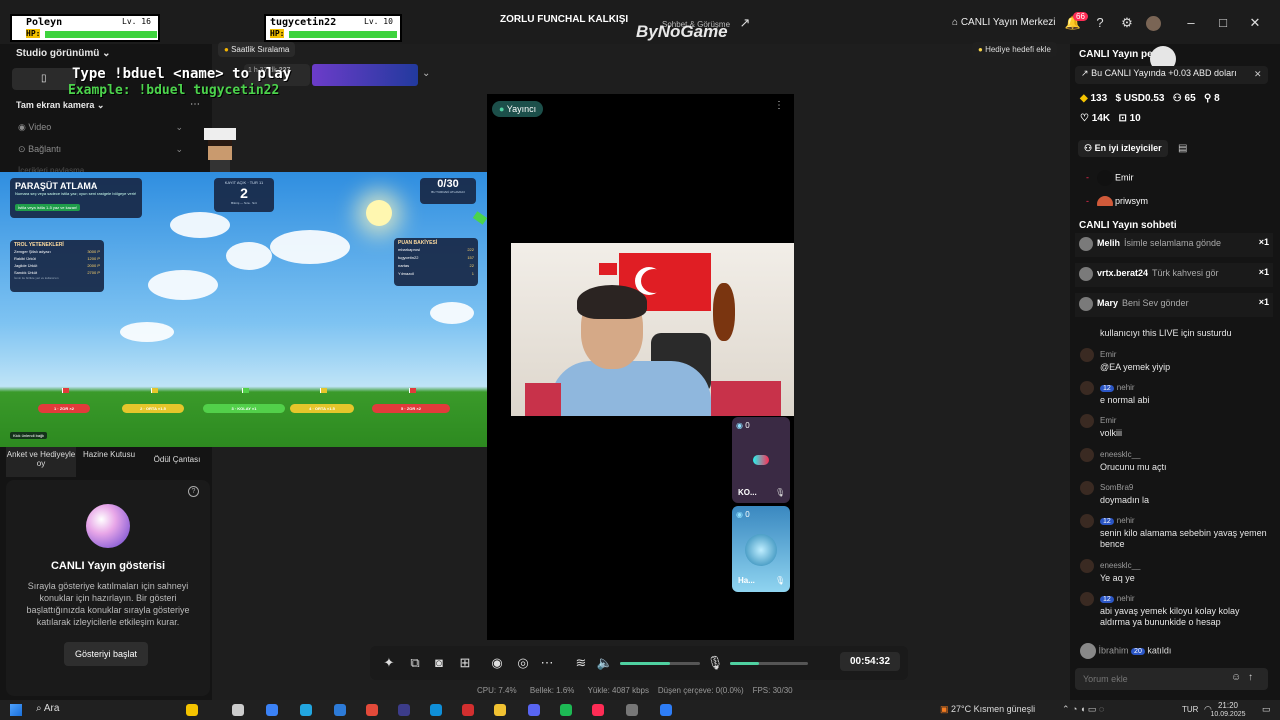  Describe the element at coordinates (436, 258) in the screenshot. I see `points-row: tugycetin22 157` at that location.